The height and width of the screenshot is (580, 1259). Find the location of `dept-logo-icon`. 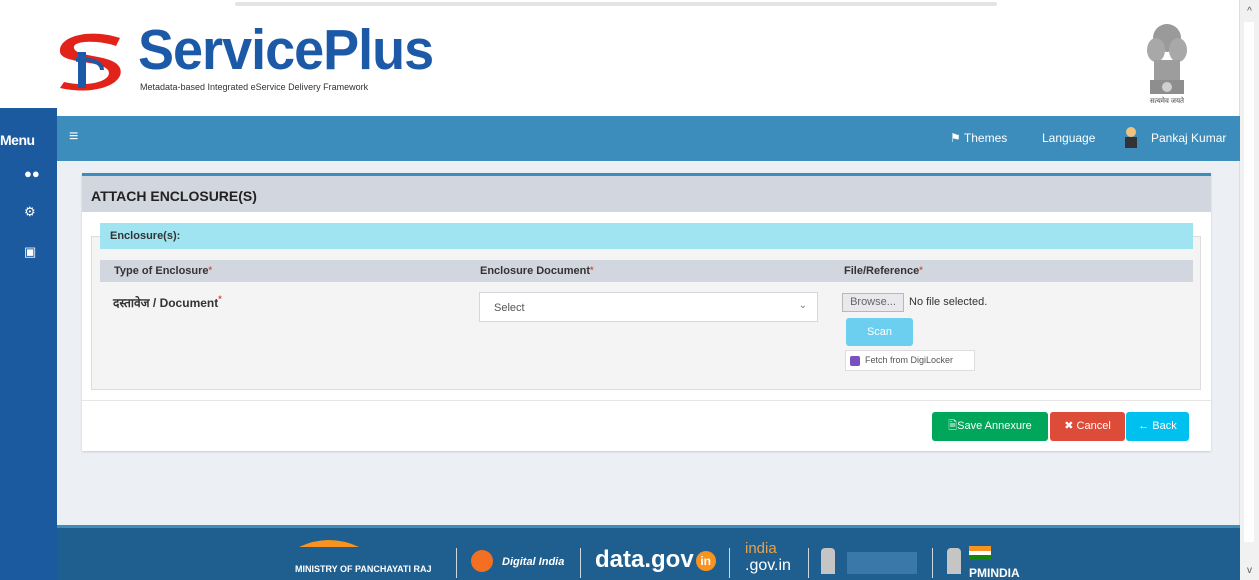

dept-logo-icon is located at coordinates (882, 563).